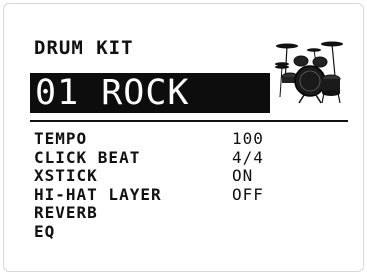 The image size is (367, 275). I want to click on param-row-tempo: TEMPO 100, so click(184, 139).